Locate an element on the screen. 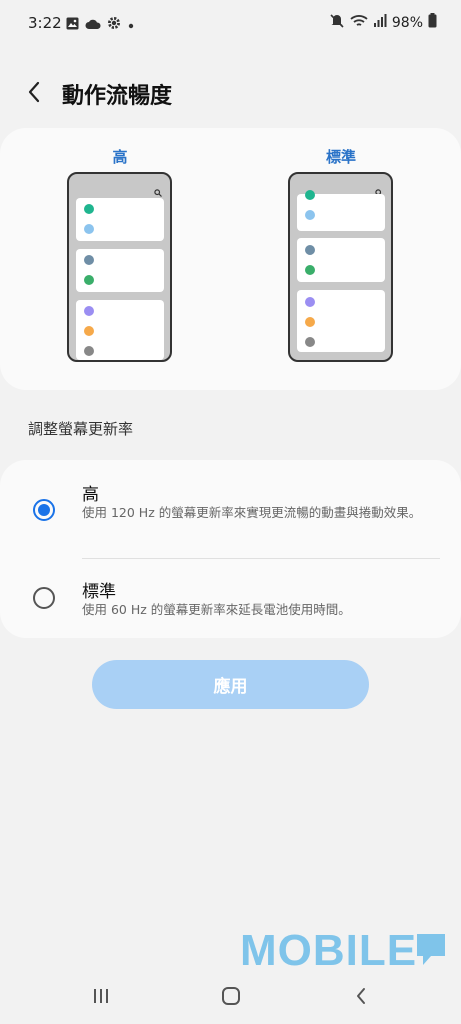 The width and height of the screenshot is (461, 1024). wifi-icon is located at coordinates (359, 23).